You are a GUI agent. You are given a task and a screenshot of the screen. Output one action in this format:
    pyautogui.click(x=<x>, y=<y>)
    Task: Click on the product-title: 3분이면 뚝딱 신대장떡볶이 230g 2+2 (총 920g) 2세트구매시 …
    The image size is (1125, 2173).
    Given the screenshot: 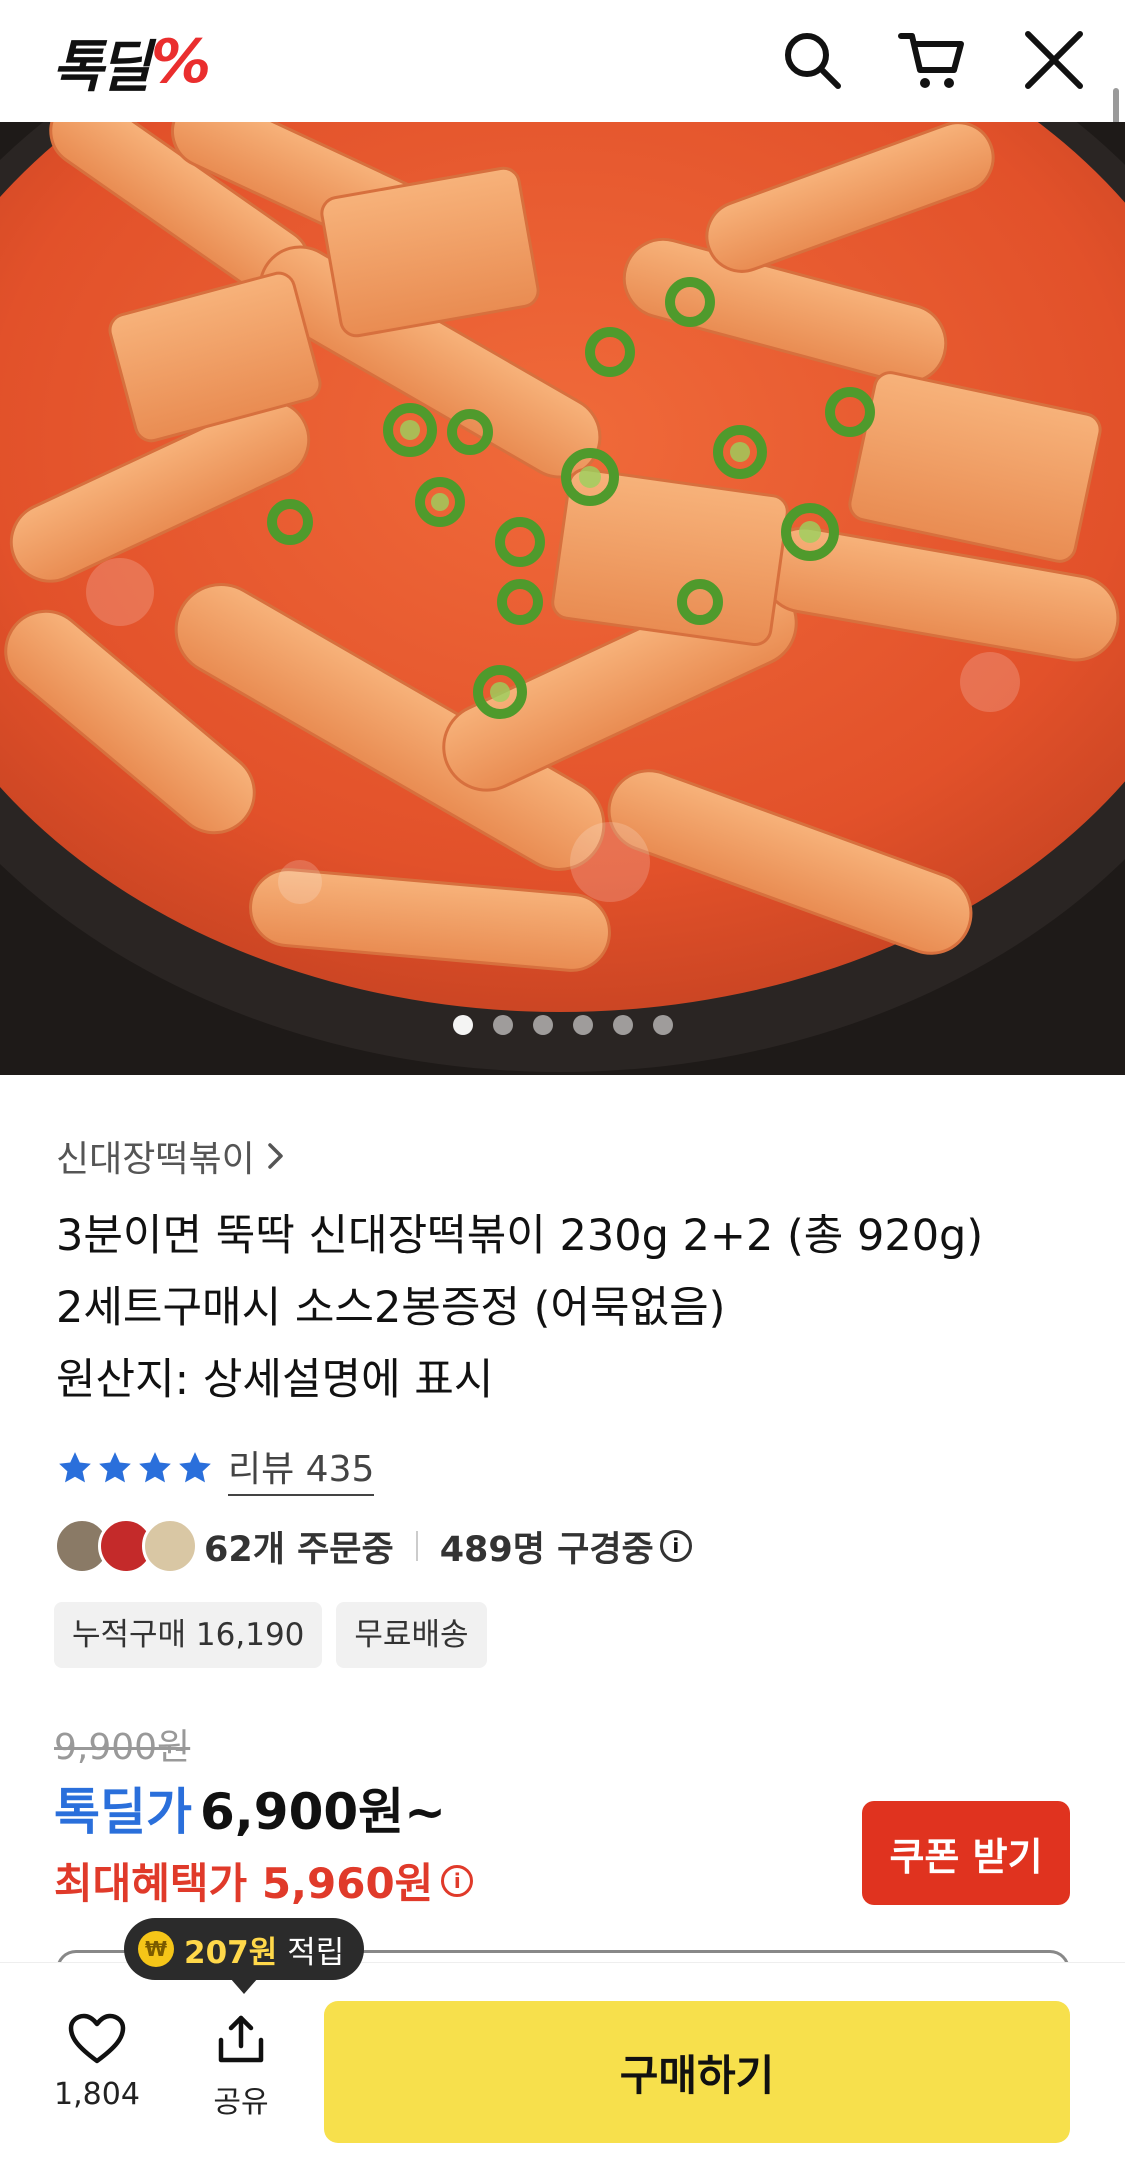 What is the action you would take?
    pyautogui.click(x=566, y=1308)
    